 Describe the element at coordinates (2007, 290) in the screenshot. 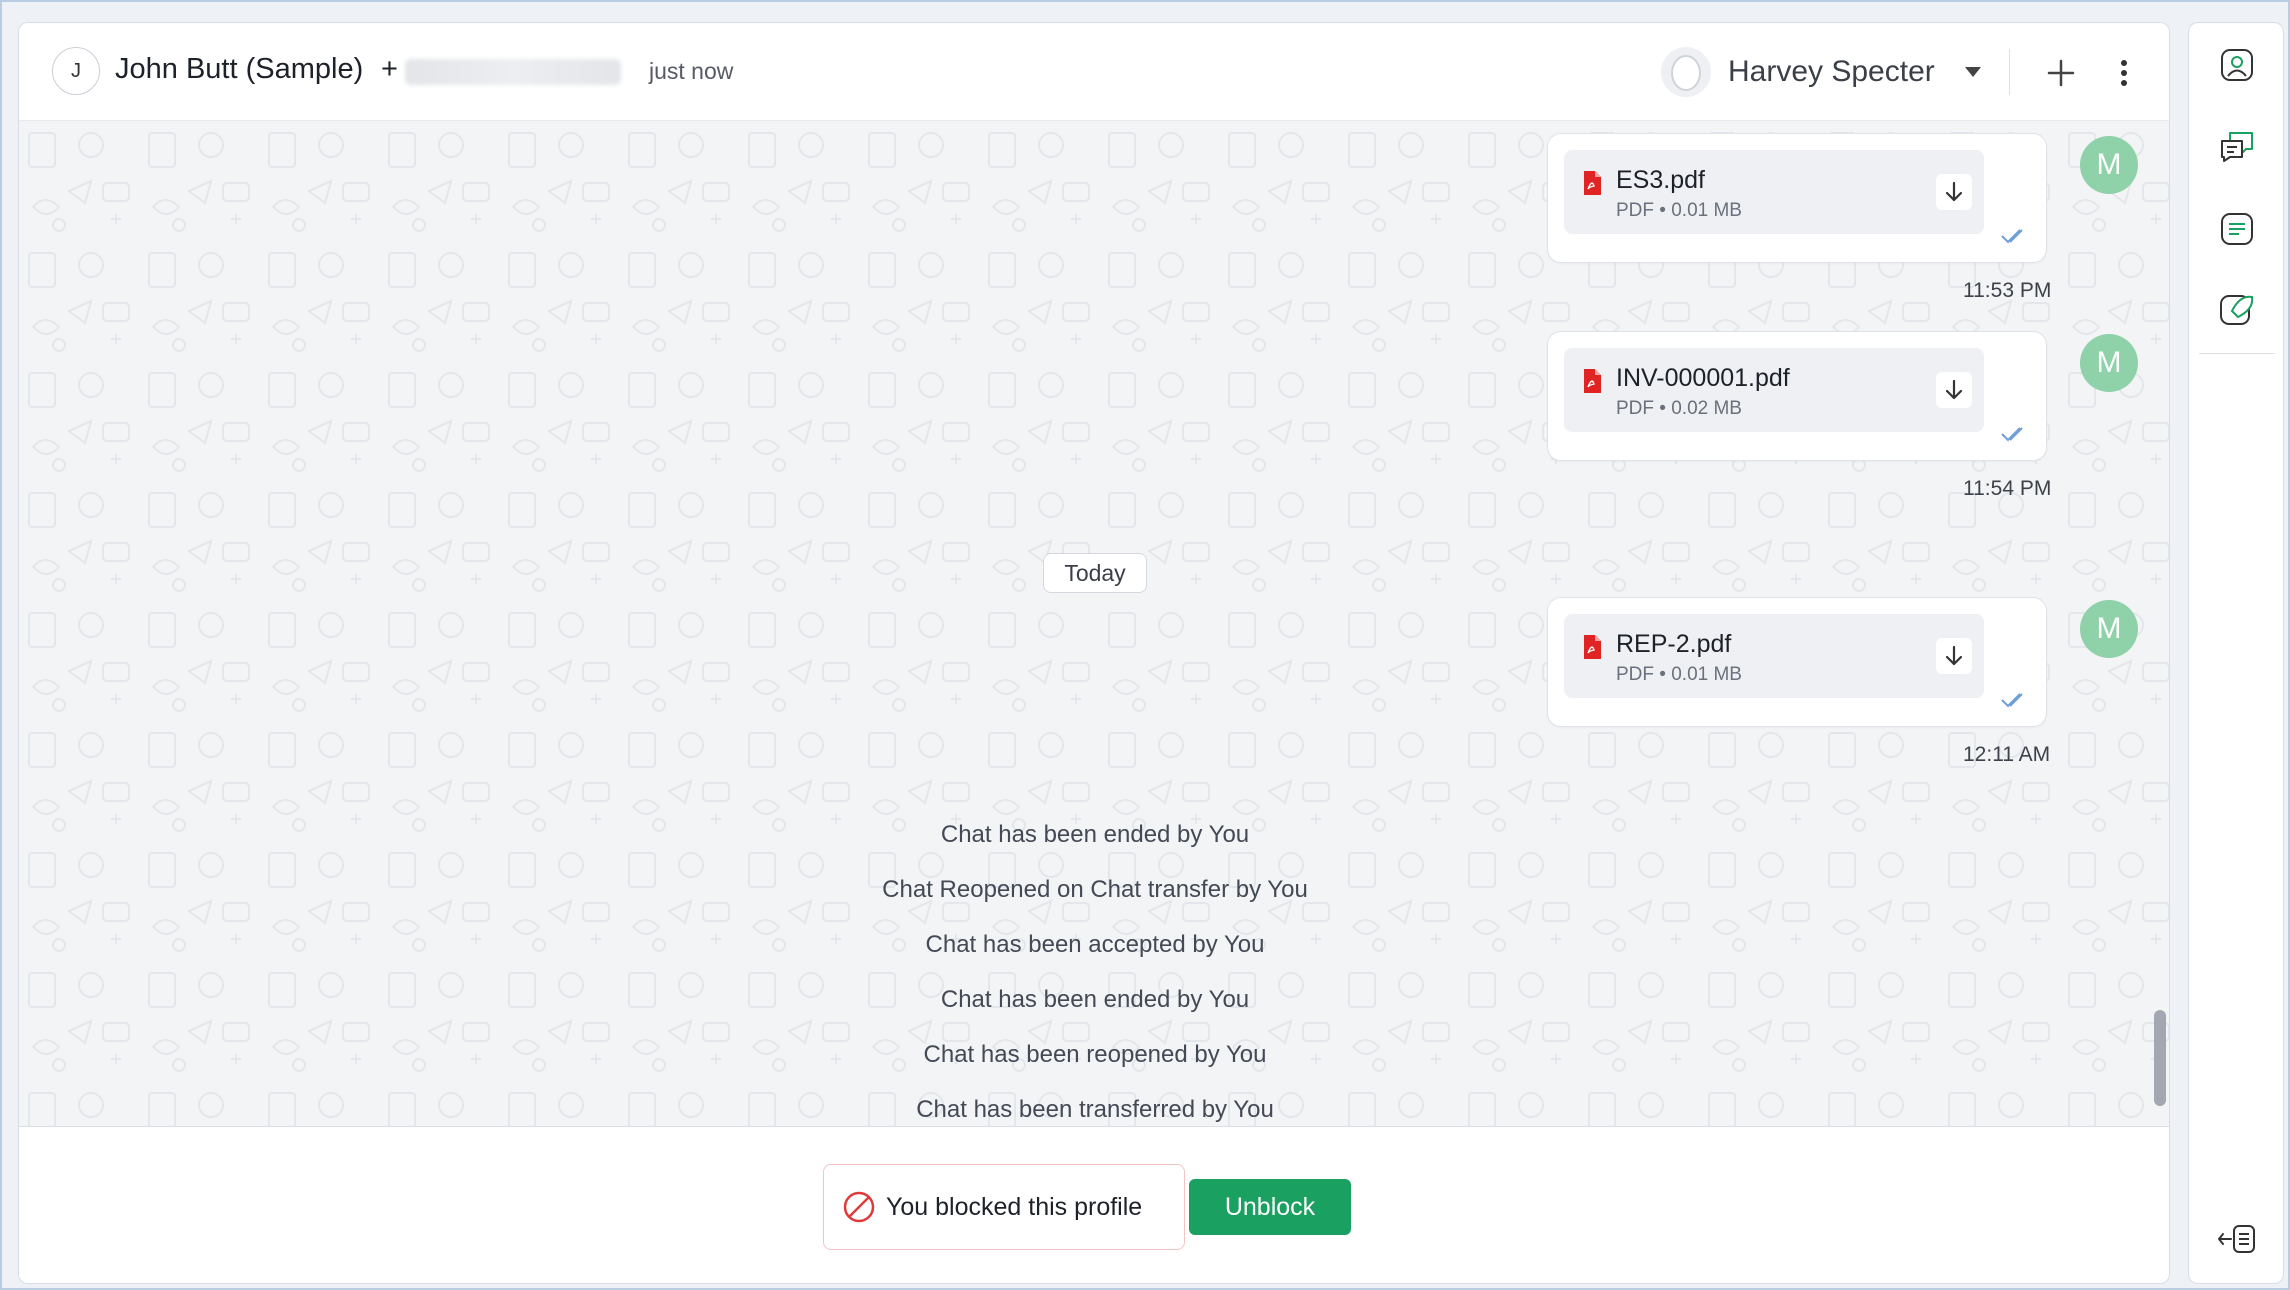

I see `message-time: 11:53 PM` at that location.